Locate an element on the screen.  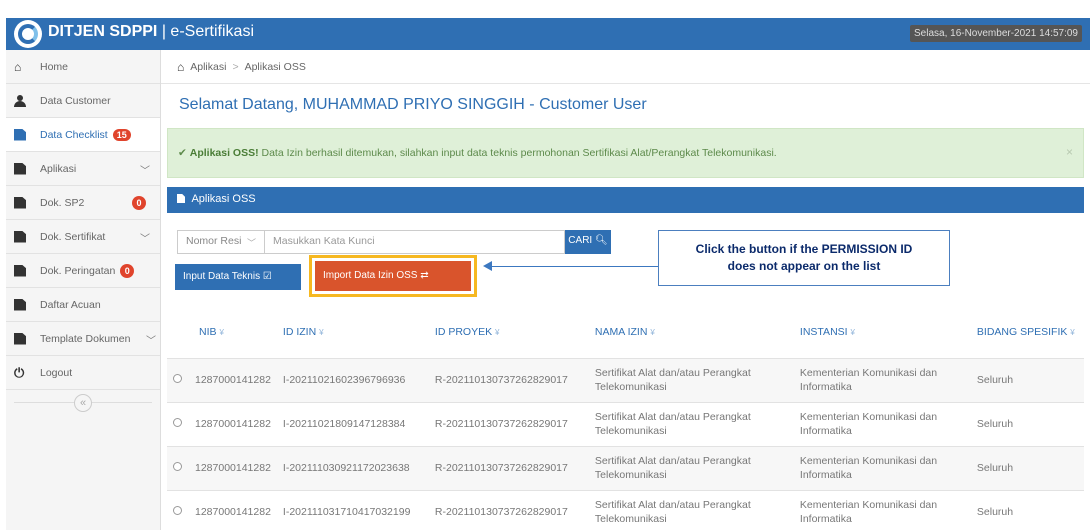
column-header-bidang-spesifik: BIDANG SPESIFIK ¥ is located at coordinates (1027, 332).